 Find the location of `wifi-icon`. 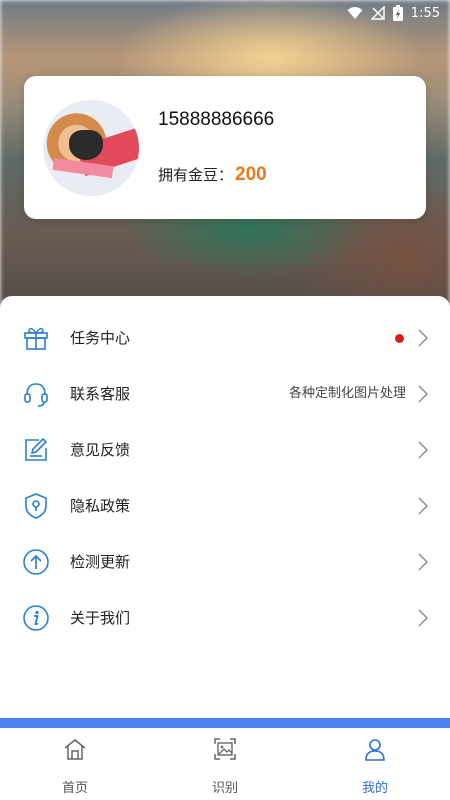

wifi-icon is located at coordinates (355, 13).